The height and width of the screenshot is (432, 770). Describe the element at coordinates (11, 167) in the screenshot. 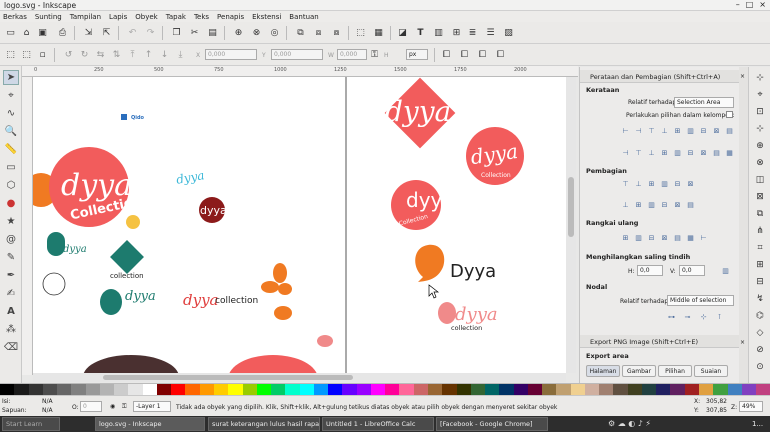

I see `rectangle-tool-icon: ▭` at that location.